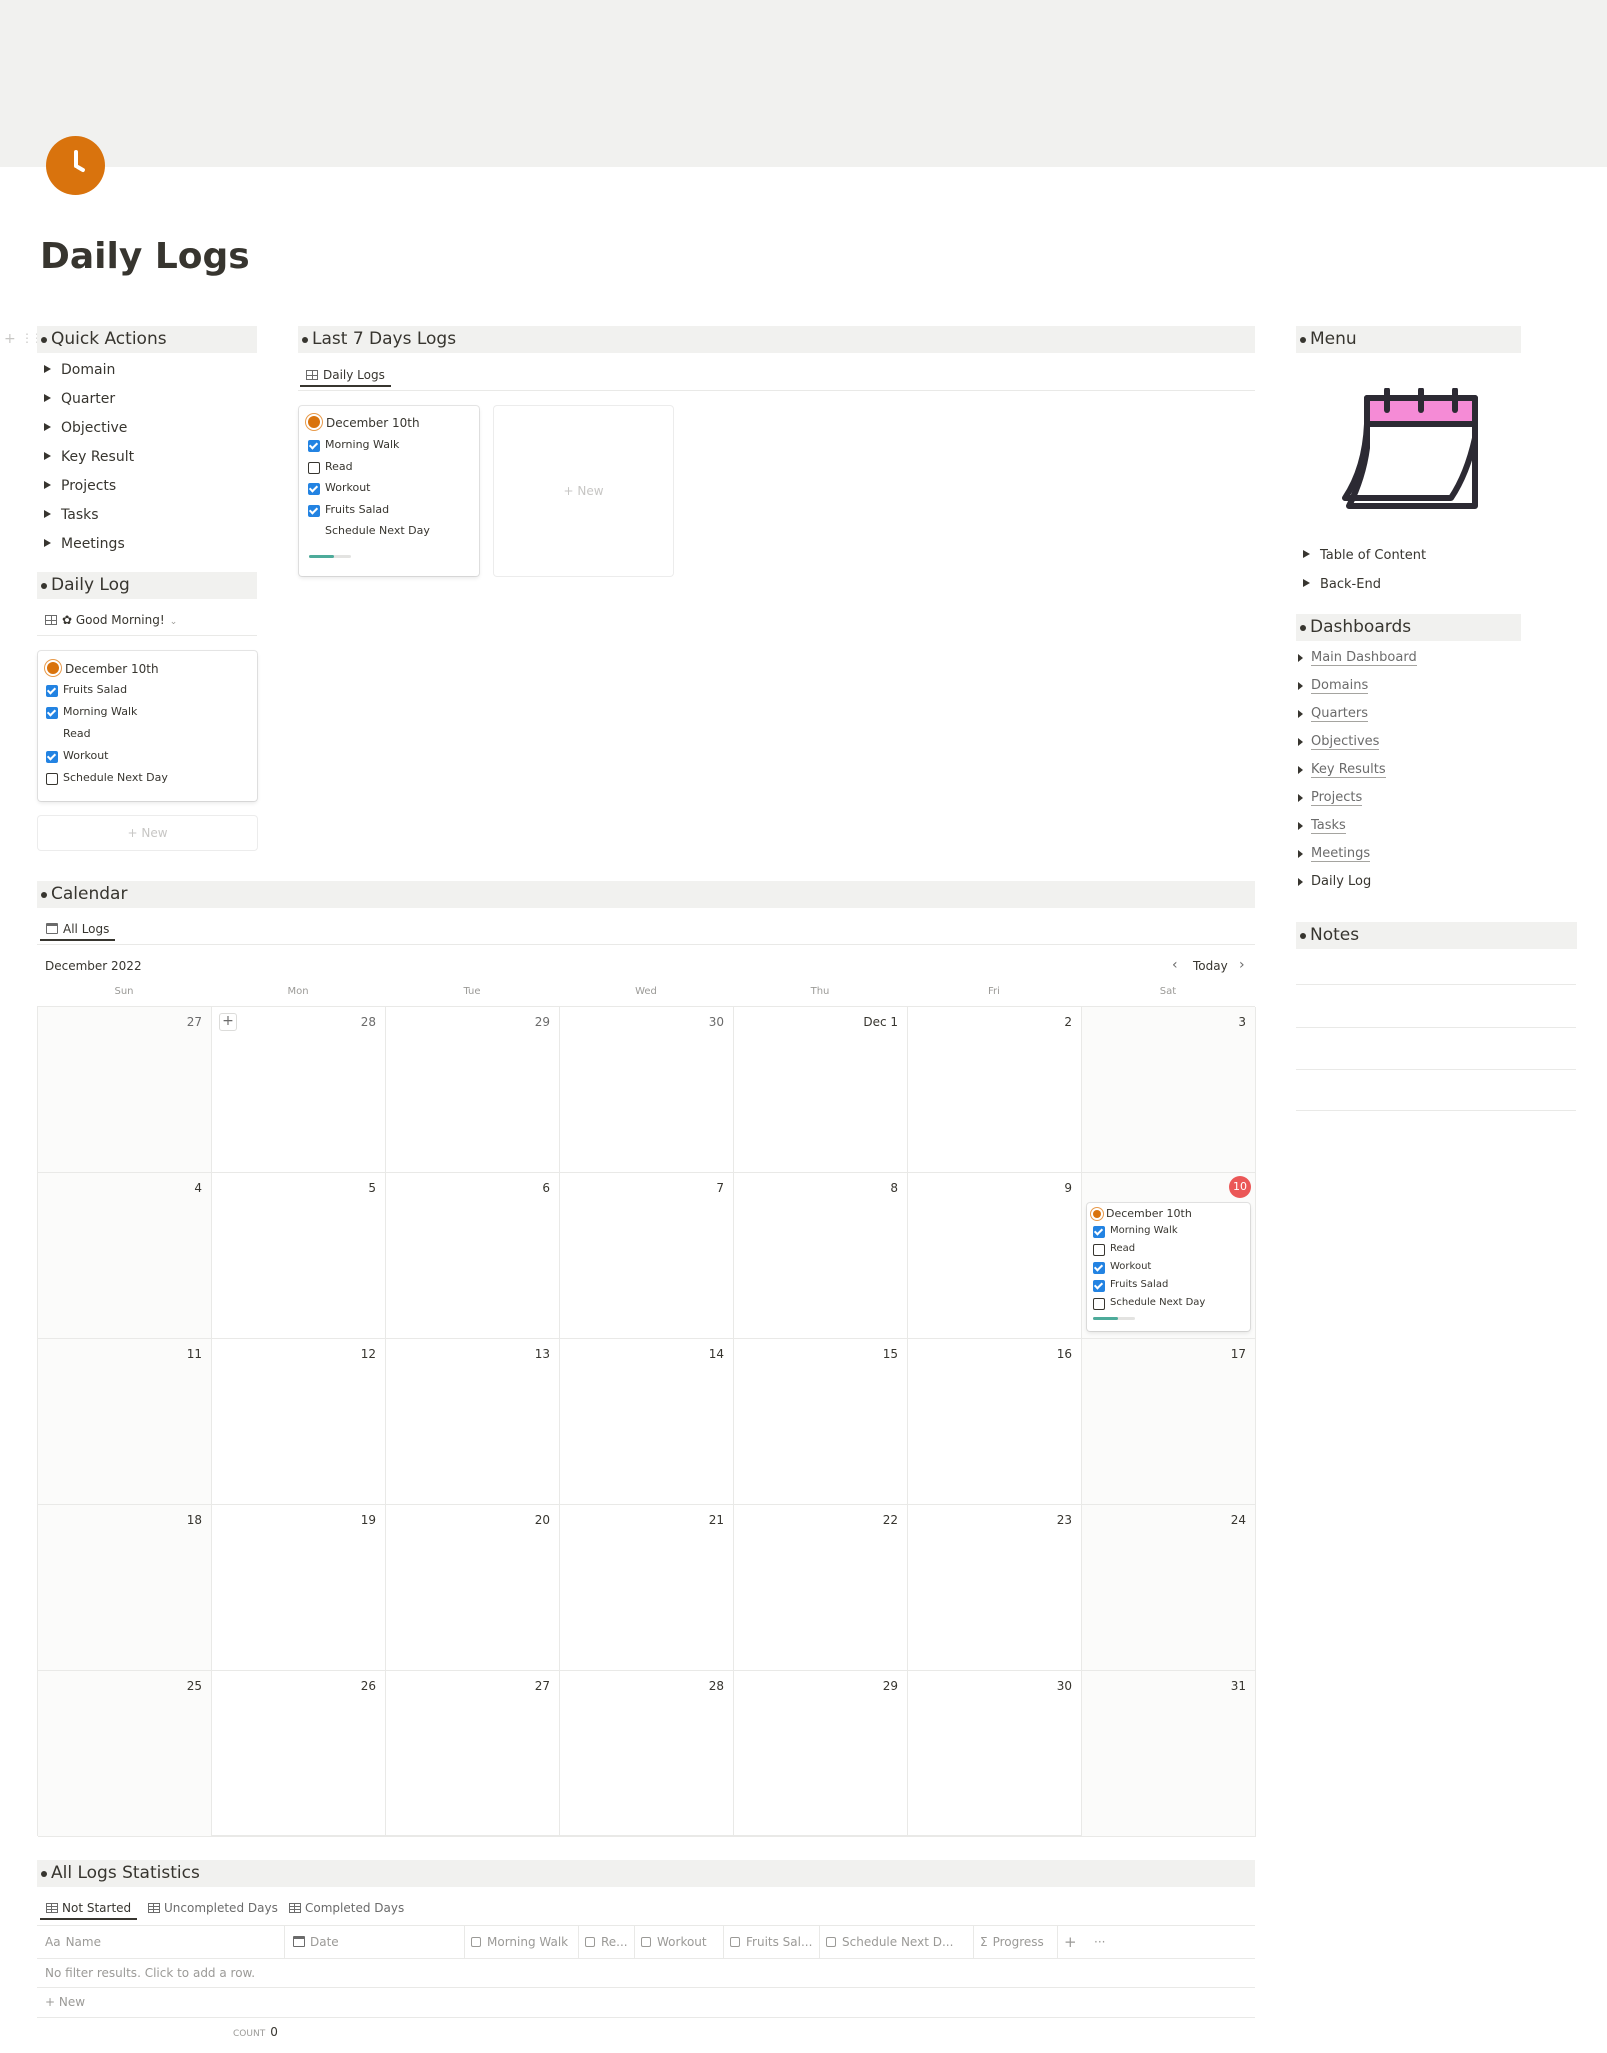 The width and height of the screenshot is (1607, 2053). Describe the element at coordinates (522, 1942) in the screenshot. I see `column-morning-walk: Morning Walk` at that location.